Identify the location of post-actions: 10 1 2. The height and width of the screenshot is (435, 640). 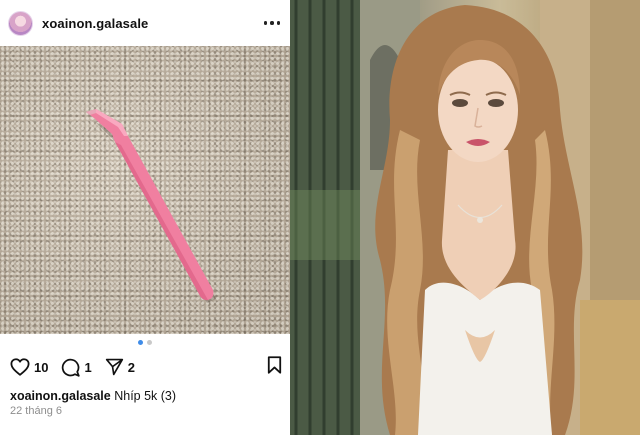
(146, 367).